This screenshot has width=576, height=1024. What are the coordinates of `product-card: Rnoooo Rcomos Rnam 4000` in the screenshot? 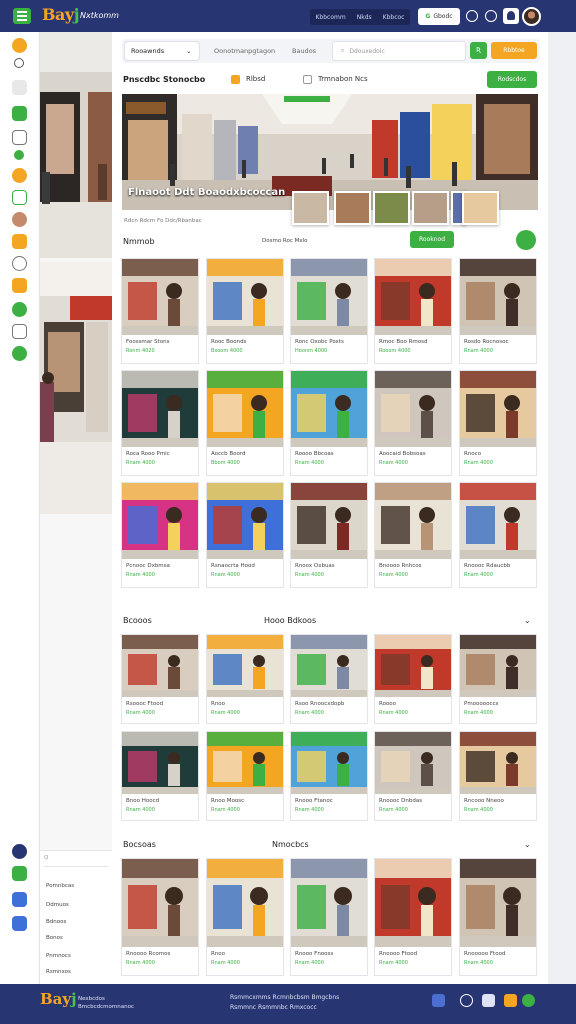 It's located at (160, 917).